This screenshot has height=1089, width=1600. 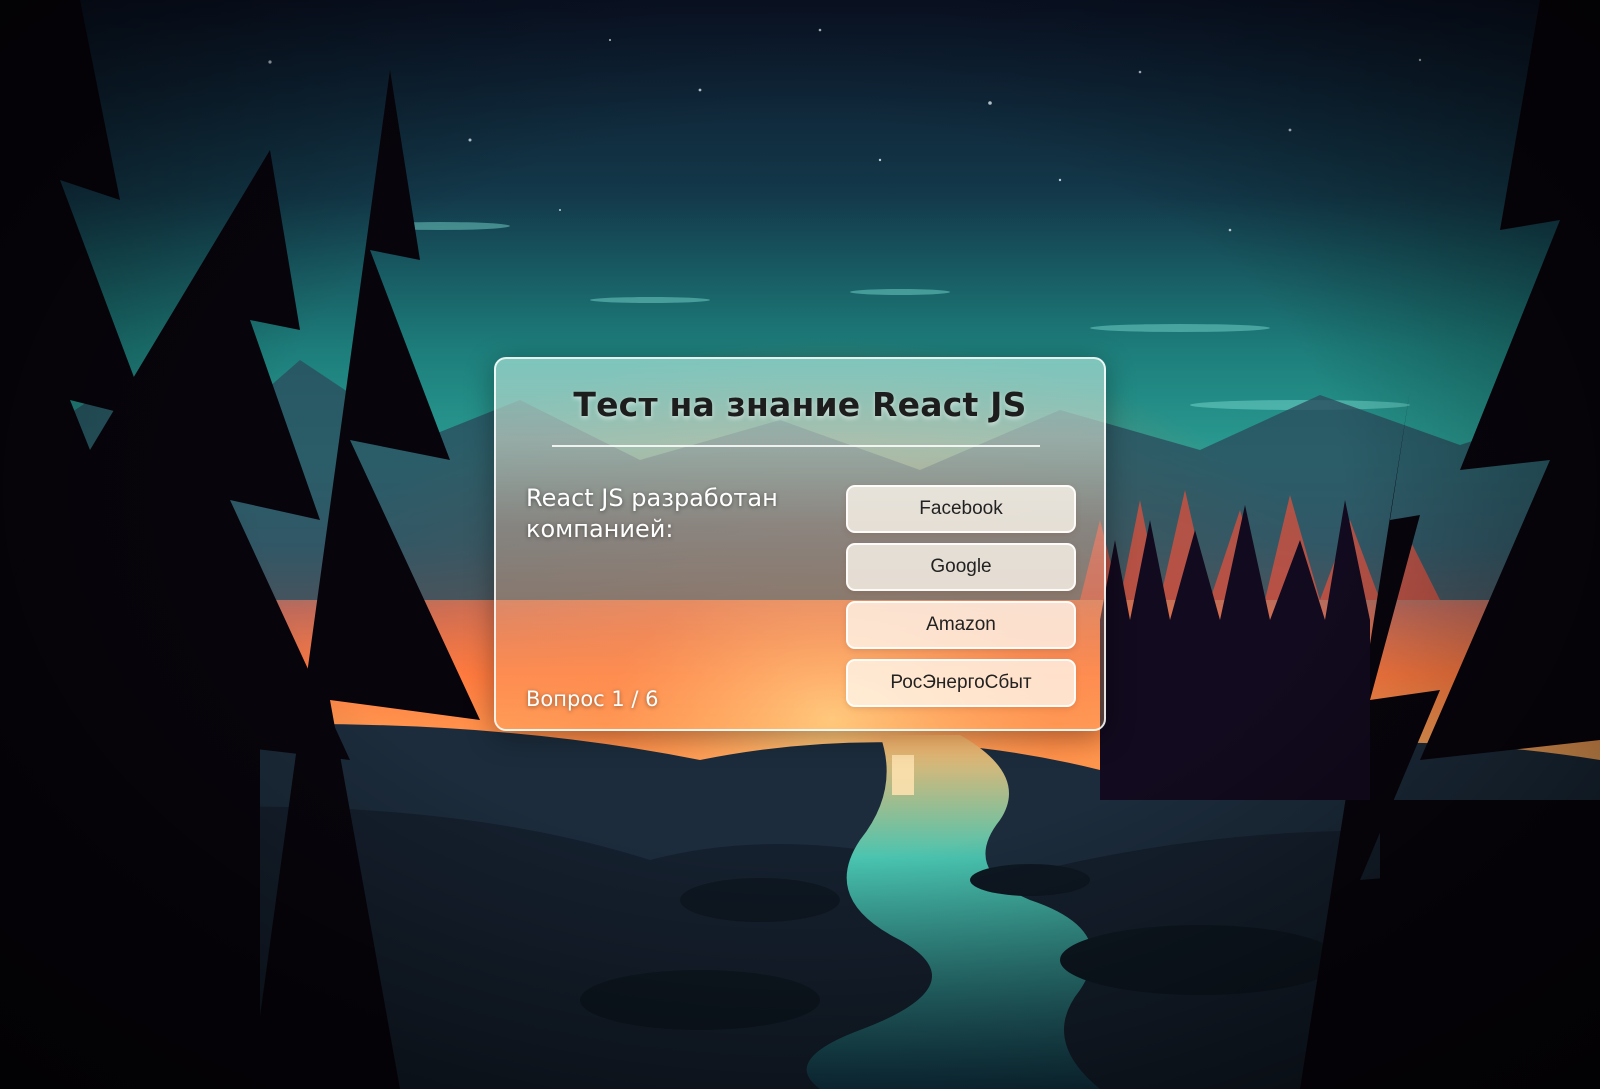 What do you see at coordinates (800, 404) in the screenshot?
I see `quiz-title: Тест на знание React JS` at bounding box center [800, 404].